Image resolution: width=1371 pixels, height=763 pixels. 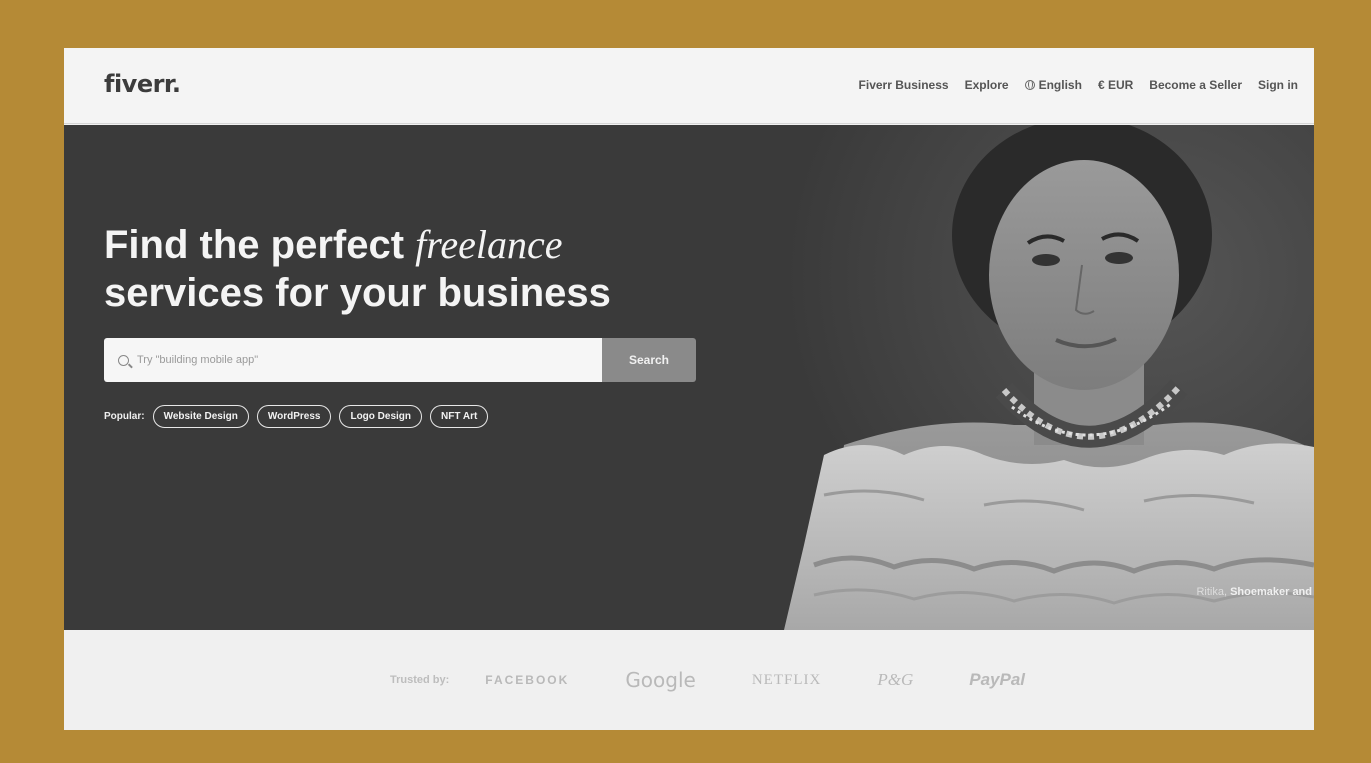 I want to click on brand-google: Google, so click(x=660, y=680).